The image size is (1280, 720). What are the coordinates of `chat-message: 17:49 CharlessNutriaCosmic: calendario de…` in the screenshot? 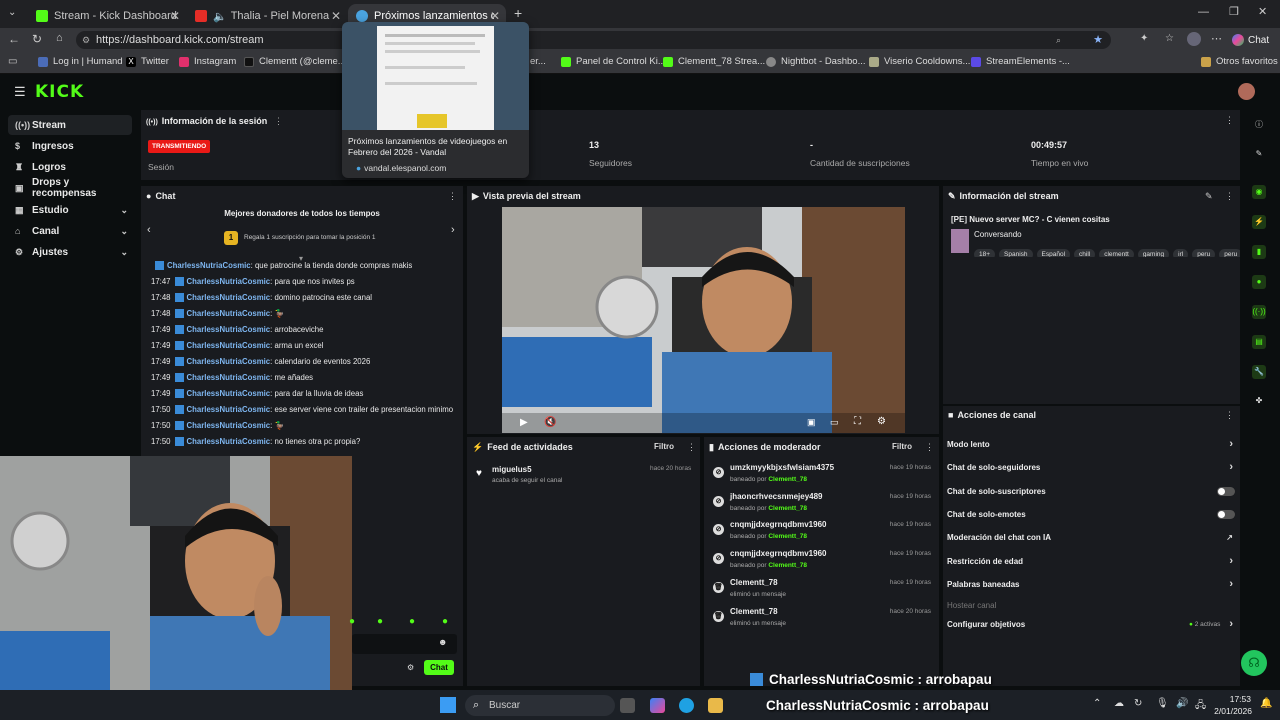 It's located at (260, 361).